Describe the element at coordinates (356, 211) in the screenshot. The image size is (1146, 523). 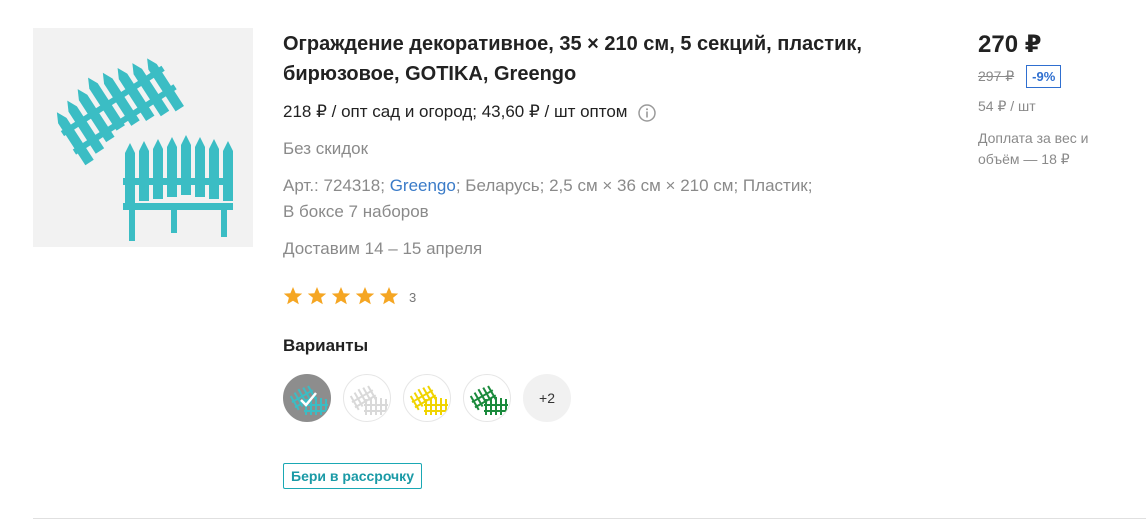
I see `box-quantity: В боксе 7 наборов` at that location.